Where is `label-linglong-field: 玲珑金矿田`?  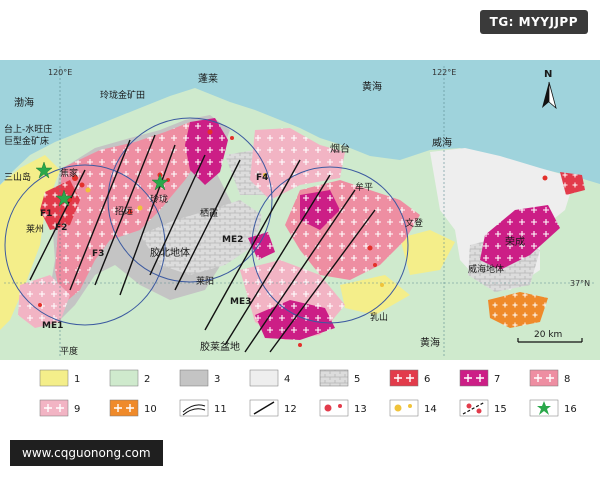 label-linglong-field: 玲珑金矿田 is located at coordinates (122, 95).